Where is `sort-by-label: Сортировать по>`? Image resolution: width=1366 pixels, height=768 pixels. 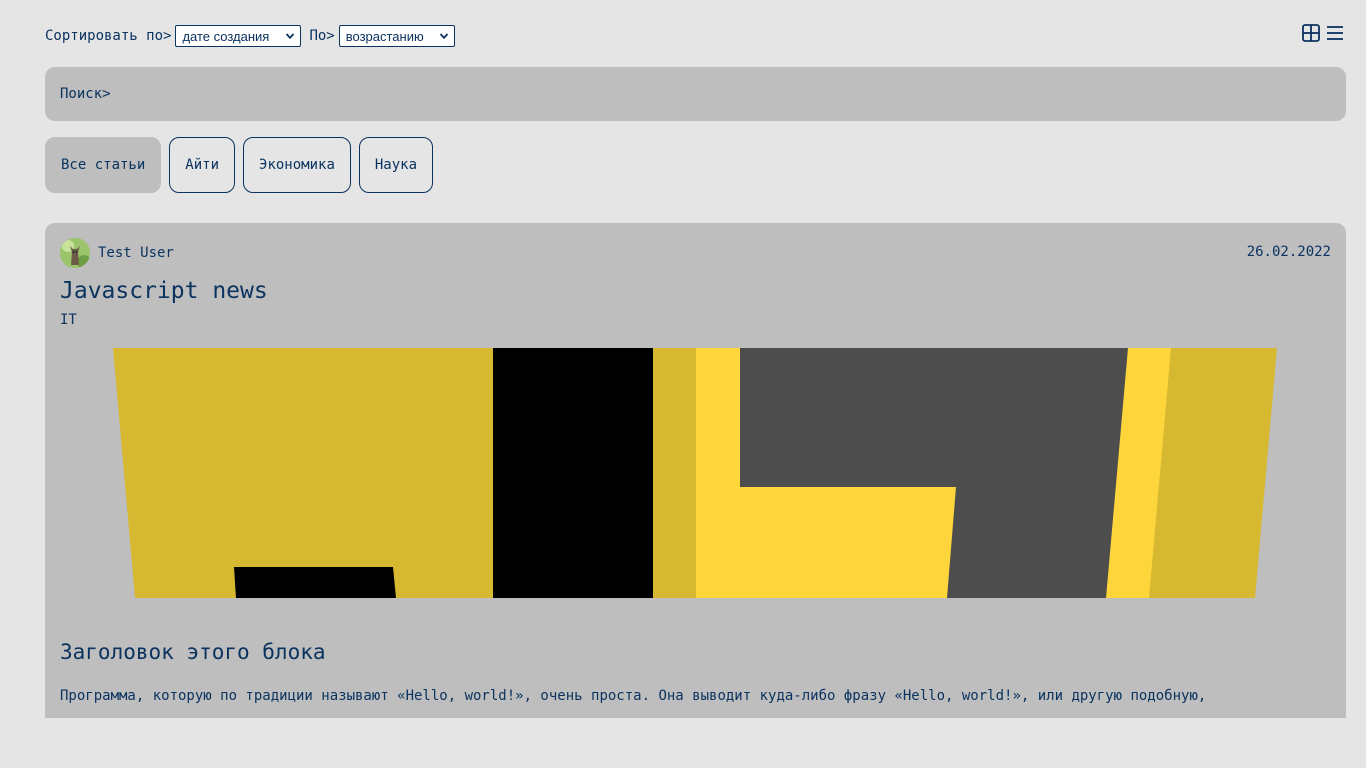
sort-by-label: Сортировать по> is located at coordinates (108, 36).